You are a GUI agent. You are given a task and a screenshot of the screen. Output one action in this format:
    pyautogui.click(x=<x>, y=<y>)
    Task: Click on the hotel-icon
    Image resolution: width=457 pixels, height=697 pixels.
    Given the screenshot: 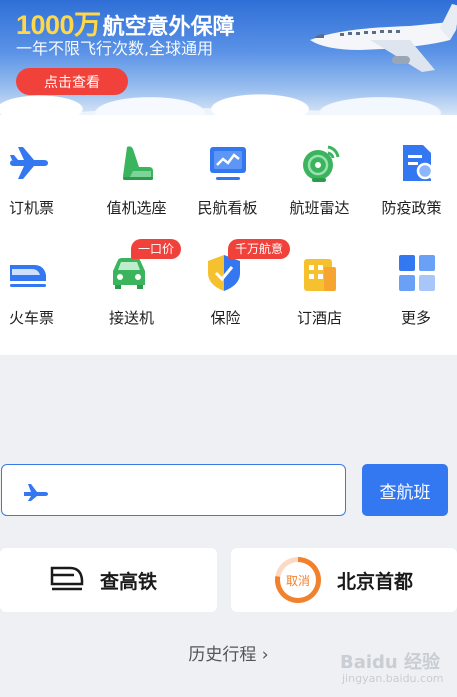 What is the action you would take?
    pyautogui.click(x=320, y=273)
    